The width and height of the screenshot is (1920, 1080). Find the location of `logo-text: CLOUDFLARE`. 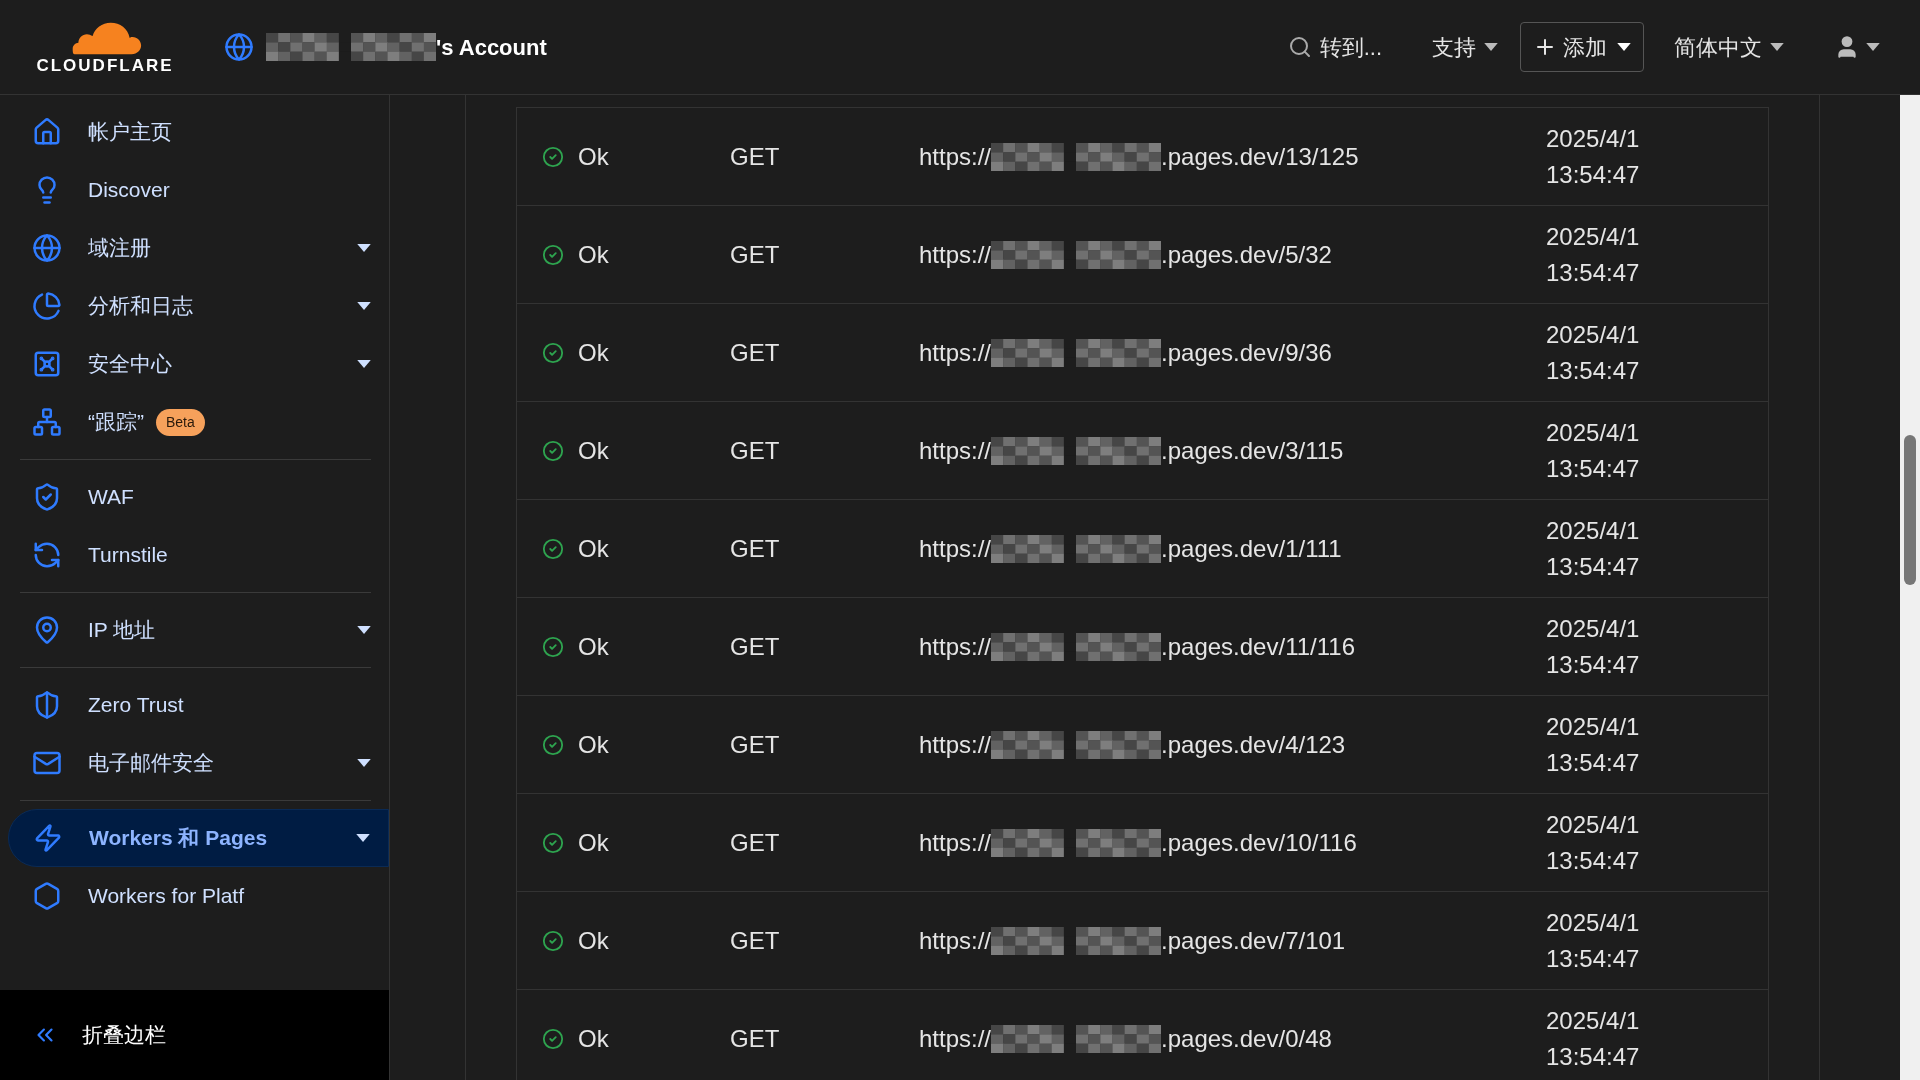

logo-text: CLOUDFLARE is located at coordinates (105, 65).